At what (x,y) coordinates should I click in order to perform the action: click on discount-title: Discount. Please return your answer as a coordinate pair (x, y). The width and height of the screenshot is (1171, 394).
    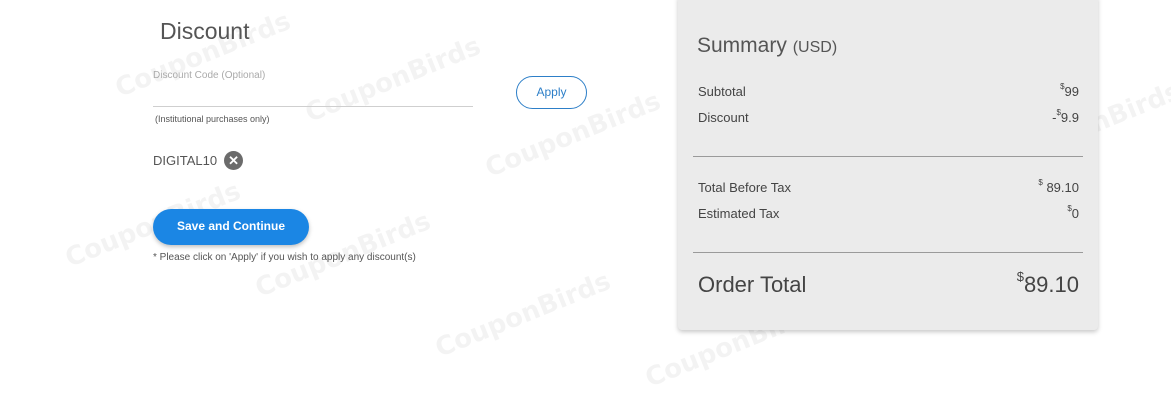
    Looking at the image, I should click on (205, 31).